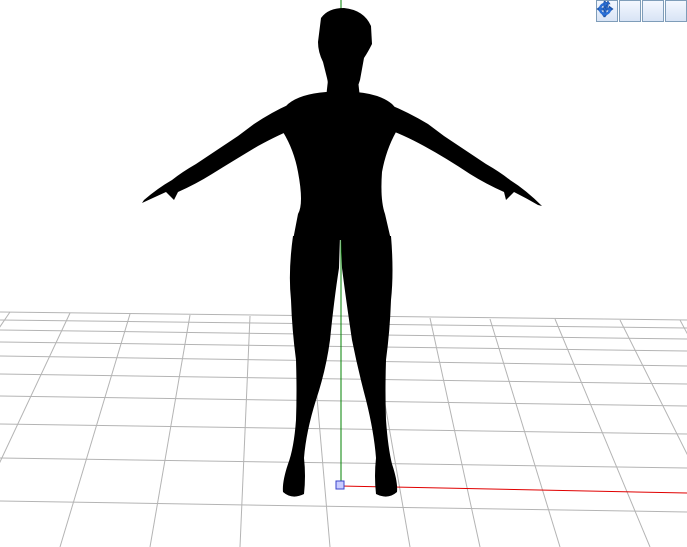 The height and width of the screenshot is (547, 687). What do you see at coordinates (605, 8) in the screenshot?
I see `rotate-icon` at bounding box center [605, 8].